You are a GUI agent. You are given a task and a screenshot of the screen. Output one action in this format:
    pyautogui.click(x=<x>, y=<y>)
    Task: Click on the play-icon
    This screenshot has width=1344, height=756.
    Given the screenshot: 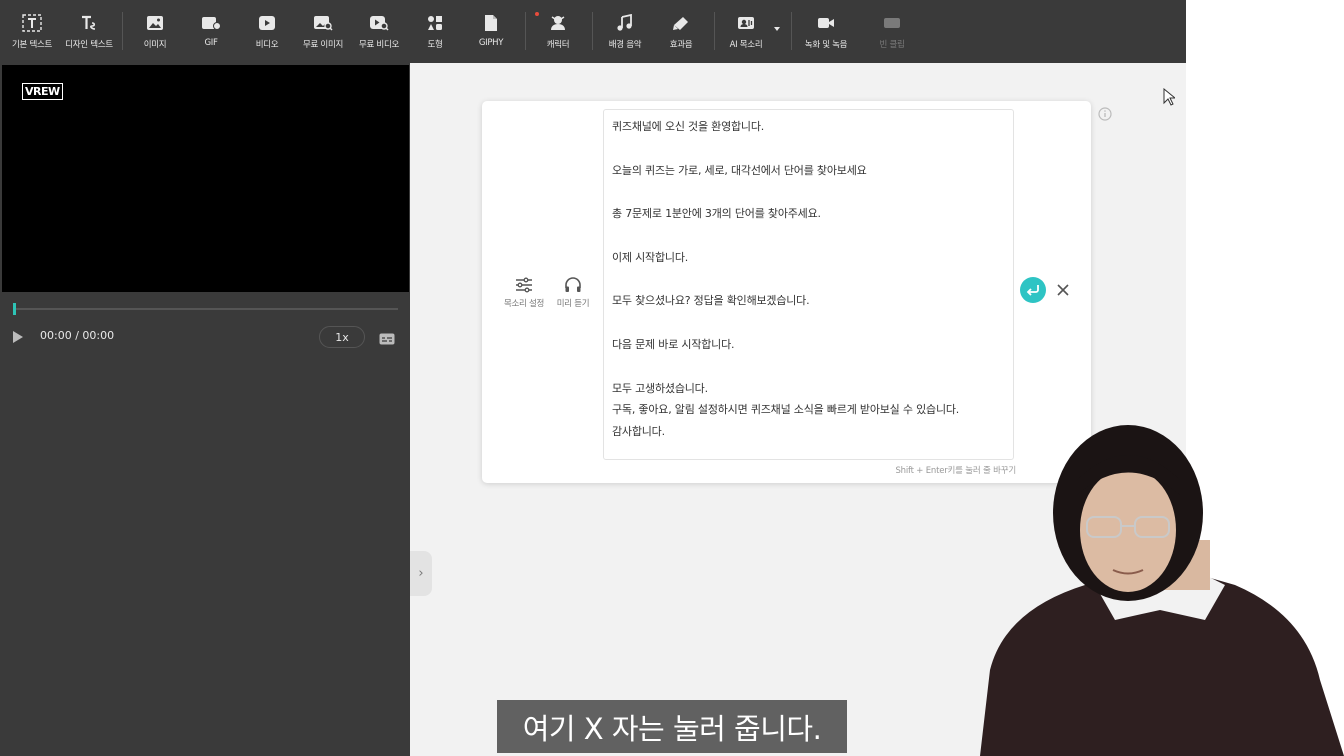 What is the action you would take?
    pyautogui.click(x=18, y=337)
    